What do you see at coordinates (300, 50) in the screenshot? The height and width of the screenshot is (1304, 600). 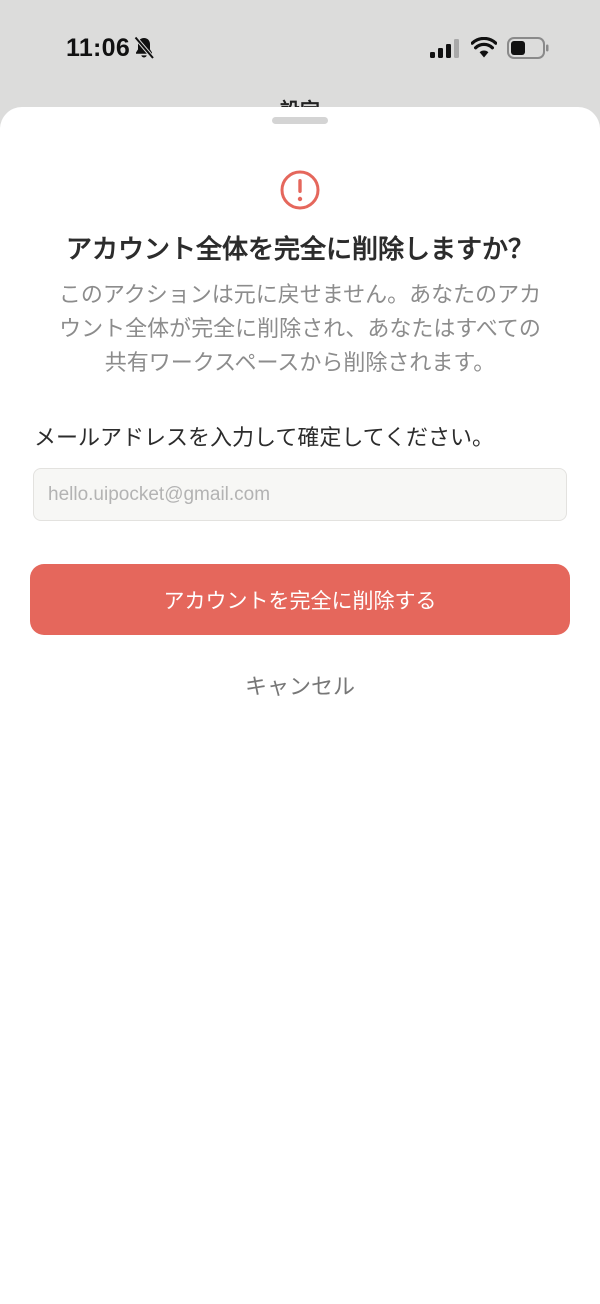 I see `status-bar: 11:06` at bounding box center [300, 50].